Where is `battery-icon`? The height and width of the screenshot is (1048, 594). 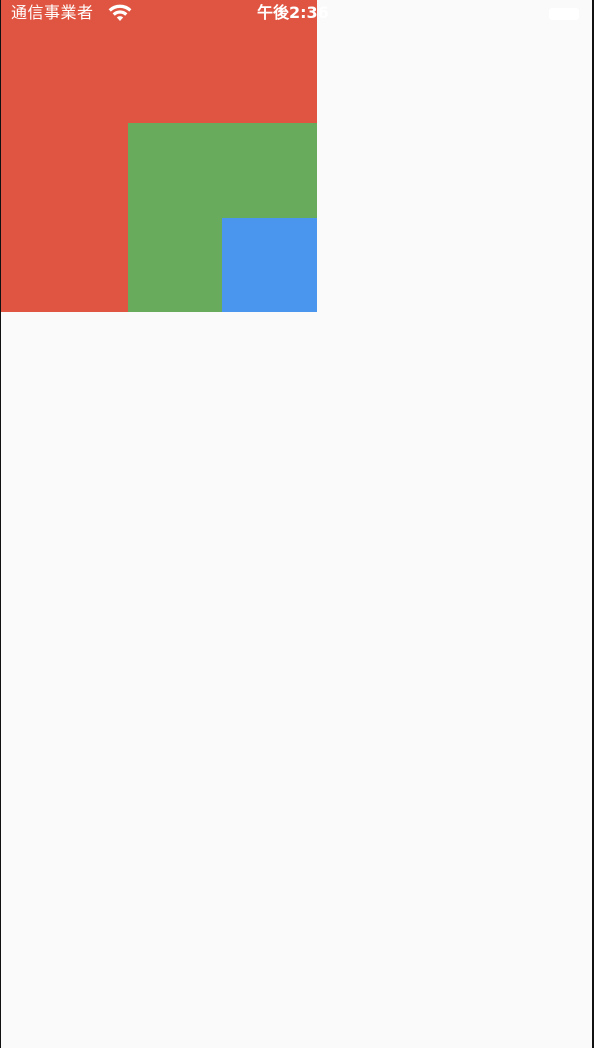
battery-icon is located at coordinates (564, 14).